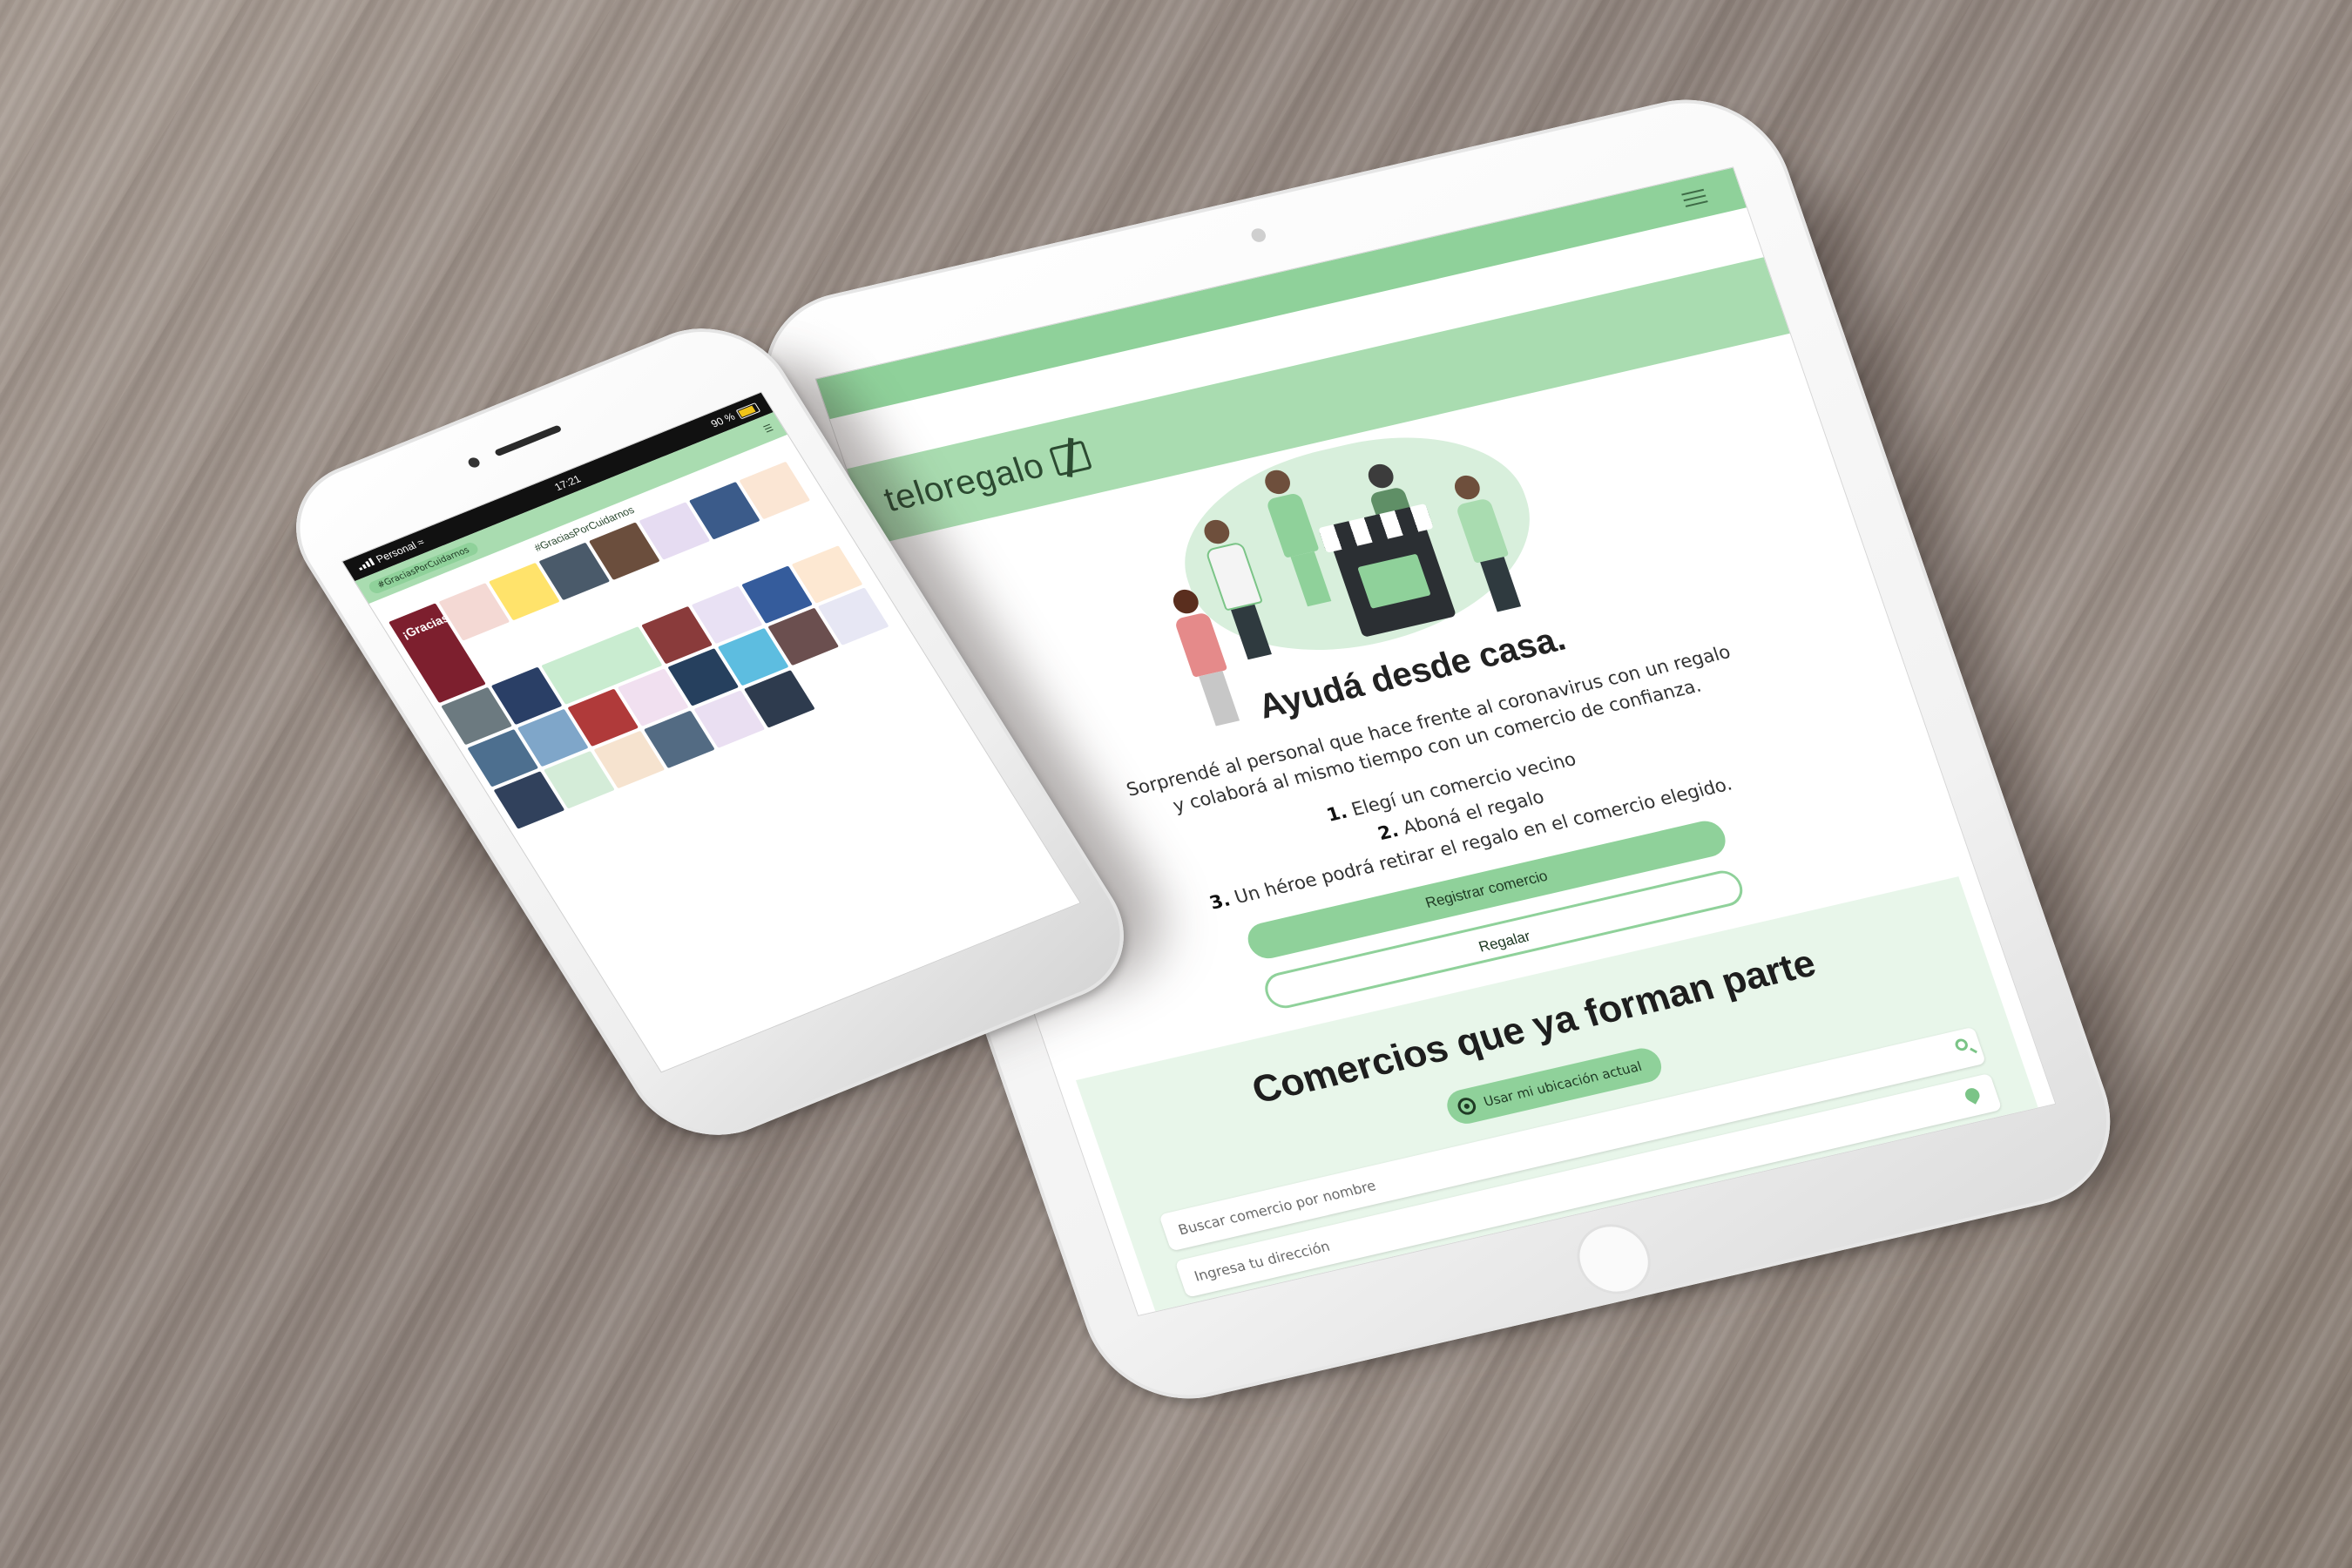 The image size is (2352, 1568). What do you see at coordinates (768, 428) in the screenshot?
I see `phone-menu-icon: ☰` at bounding box center [768, 428].